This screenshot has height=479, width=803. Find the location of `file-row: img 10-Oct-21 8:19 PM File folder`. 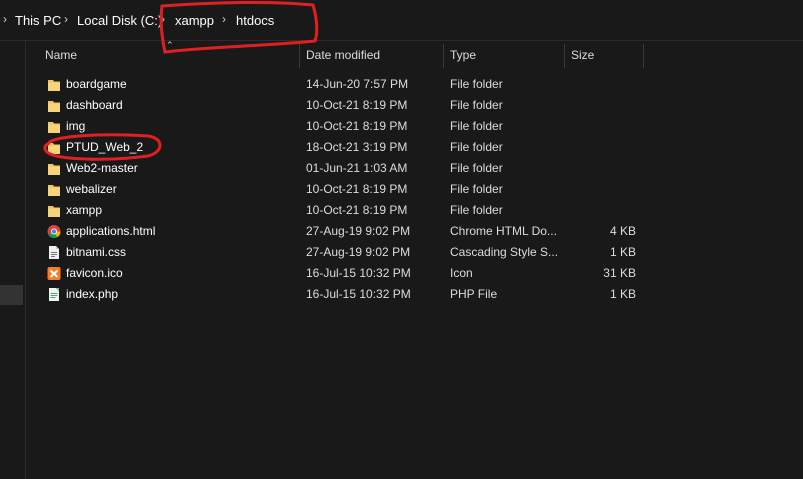

file-row: img 10-Oct-21 8:19 PM File folder is located at coordinates (336, 126).